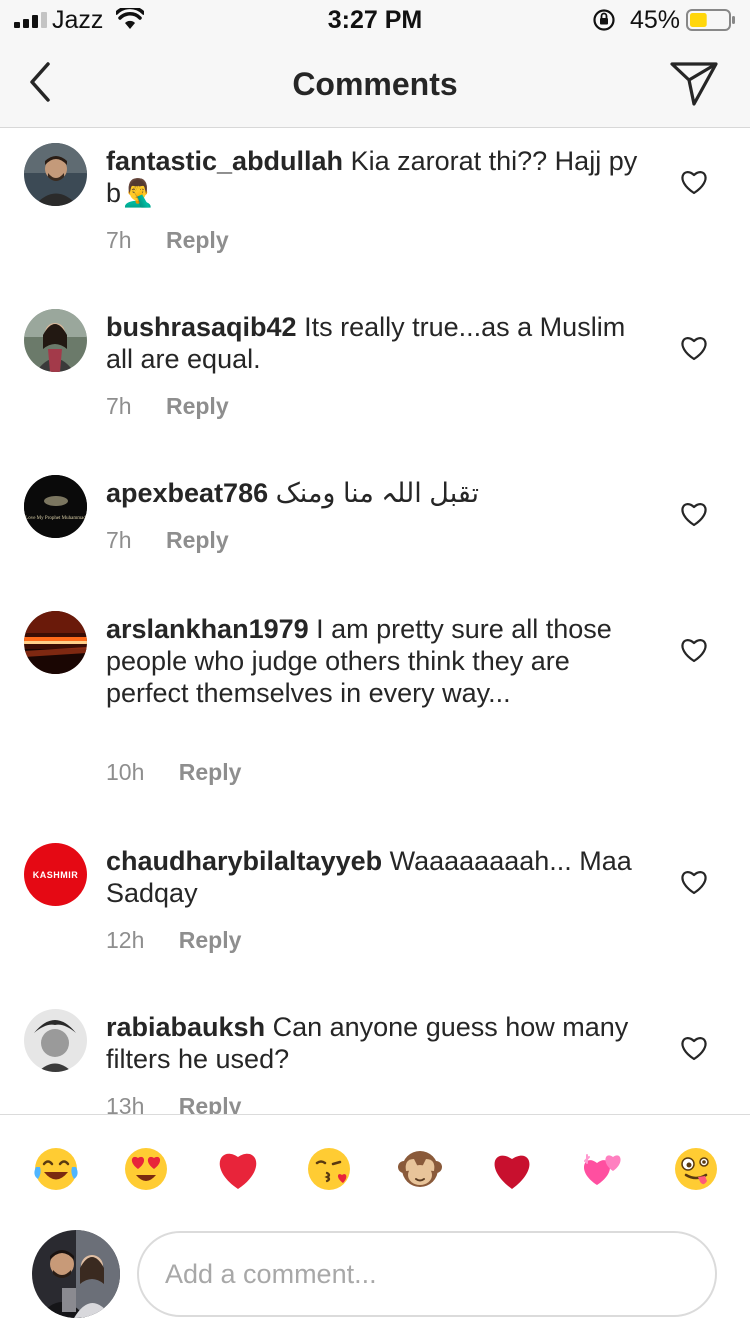 This screenshot has height=1334, width=750. Describe the element at coordinates (125, 772) in the screenshot. I see `comment-time: 10h` at that location.